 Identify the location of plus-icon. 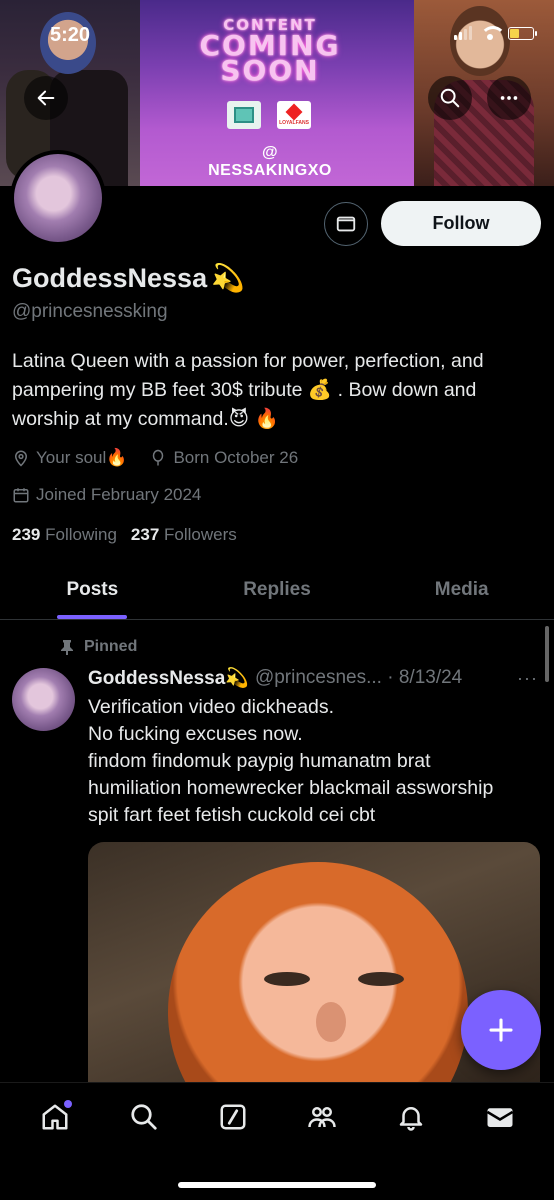
(501, 1030).